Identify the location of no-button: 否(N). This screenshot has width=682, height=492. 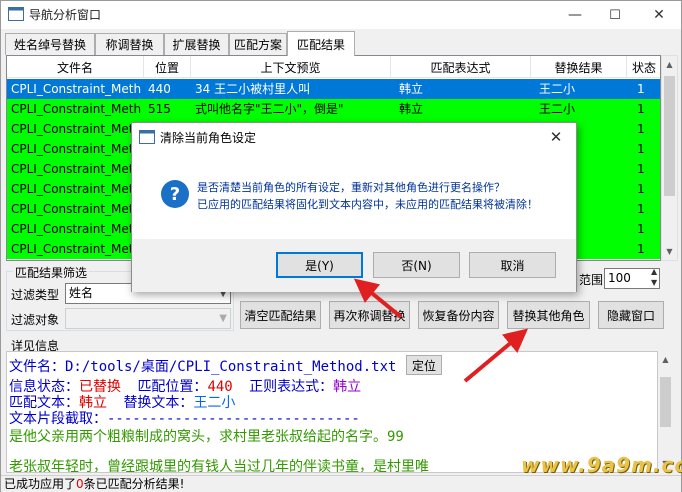
(416, 265).